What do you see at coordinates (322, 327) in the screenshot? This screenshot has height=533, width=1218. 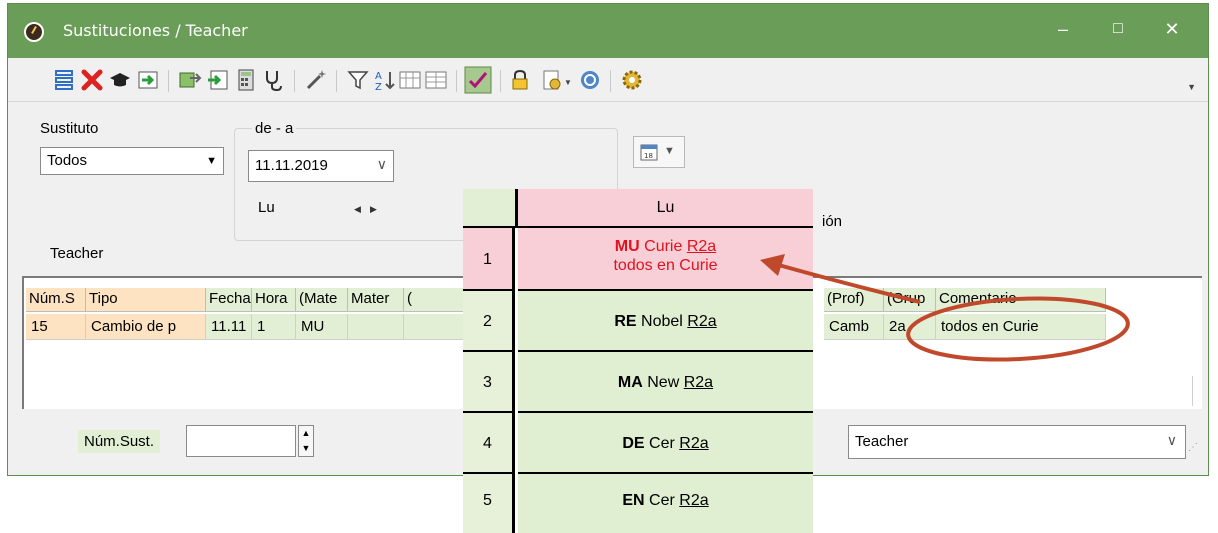 I see `cell-mate-old: MU` at bounding box center [322, 327].